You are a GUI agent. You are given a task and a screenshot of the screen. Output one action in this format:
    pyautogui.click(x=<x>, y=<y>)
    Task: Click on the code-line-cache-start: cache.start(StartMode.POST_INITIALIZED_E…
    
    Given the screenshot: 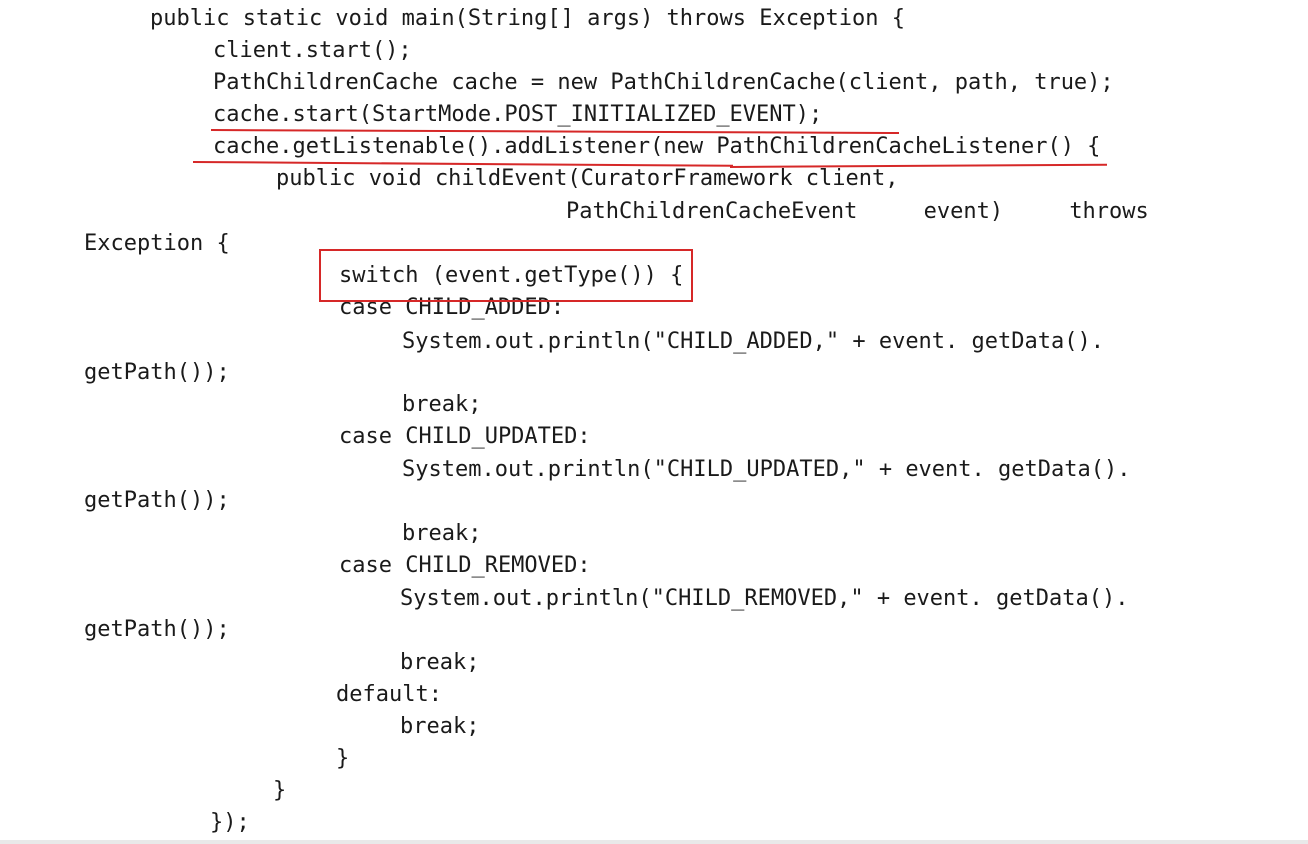 What is the action you would take?
    pyautogui.click(x=518, y=114)
    